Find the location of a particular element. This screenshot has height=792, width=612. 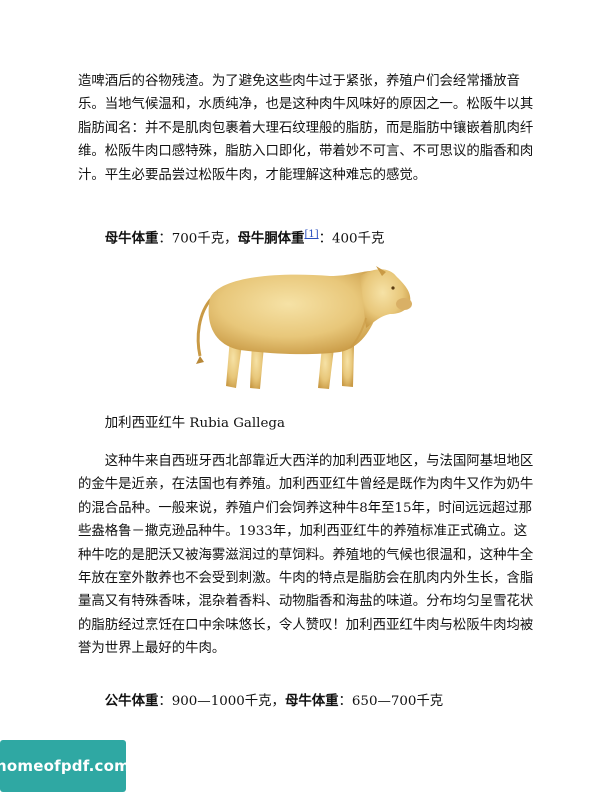

footnote-link: [1] is located at coordinates (311, 234).